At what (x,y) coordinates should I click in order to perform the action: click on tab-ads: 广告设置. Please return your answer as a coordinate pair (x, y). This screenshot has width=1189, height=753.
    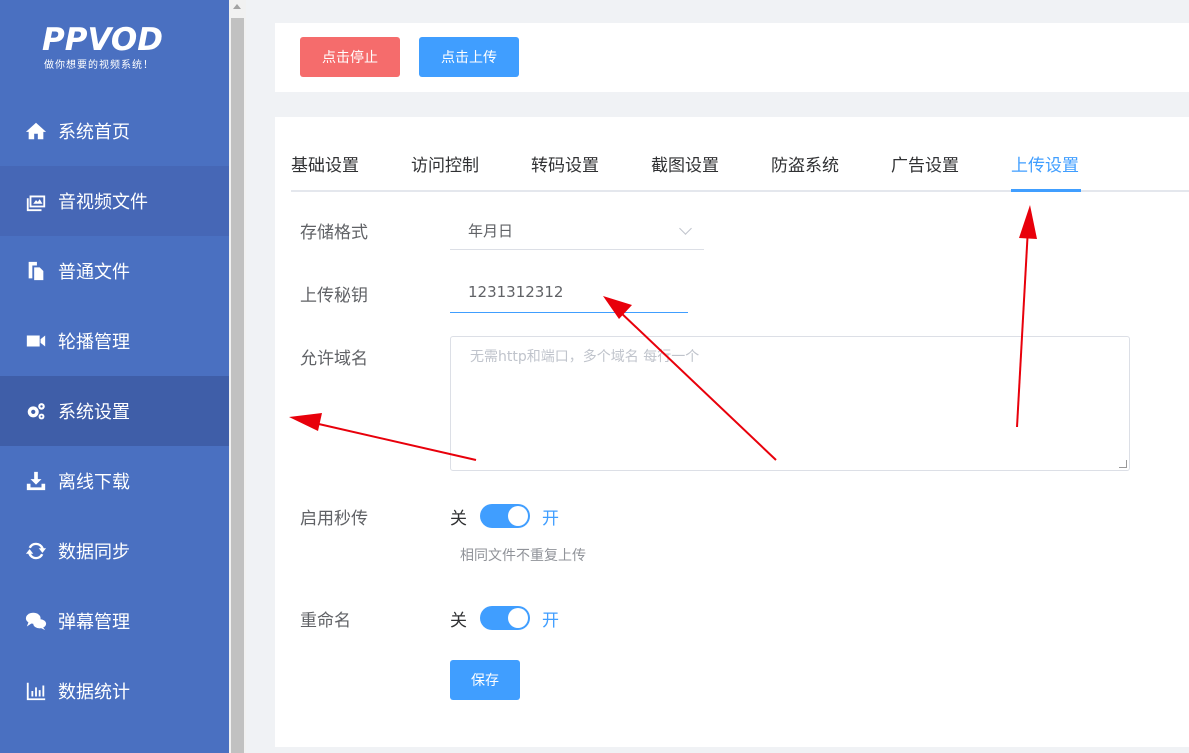
    Looking at the image, I should click on (925, 171).